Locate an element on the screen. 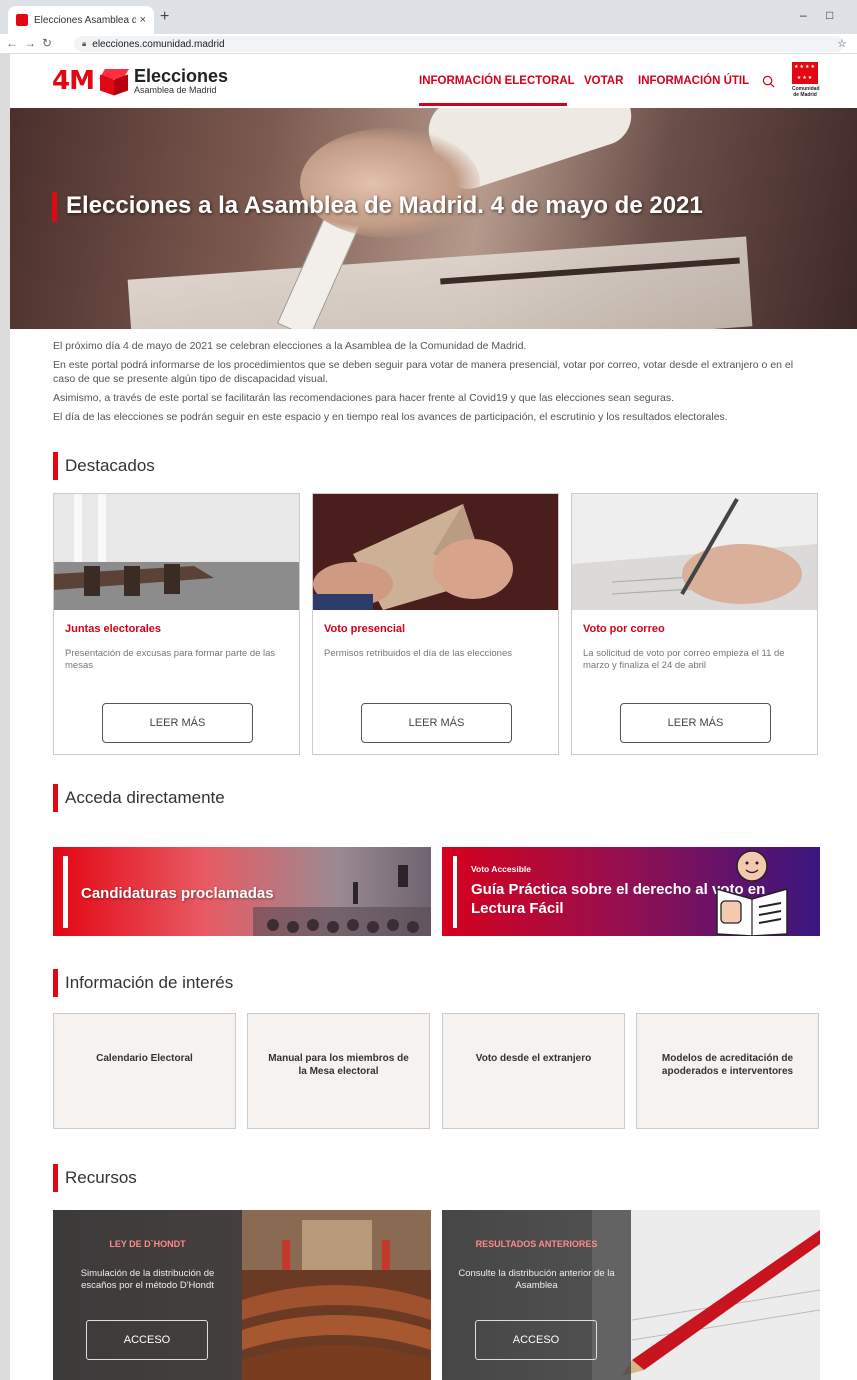  writing-hand-image is located at coordinates (694, 552).